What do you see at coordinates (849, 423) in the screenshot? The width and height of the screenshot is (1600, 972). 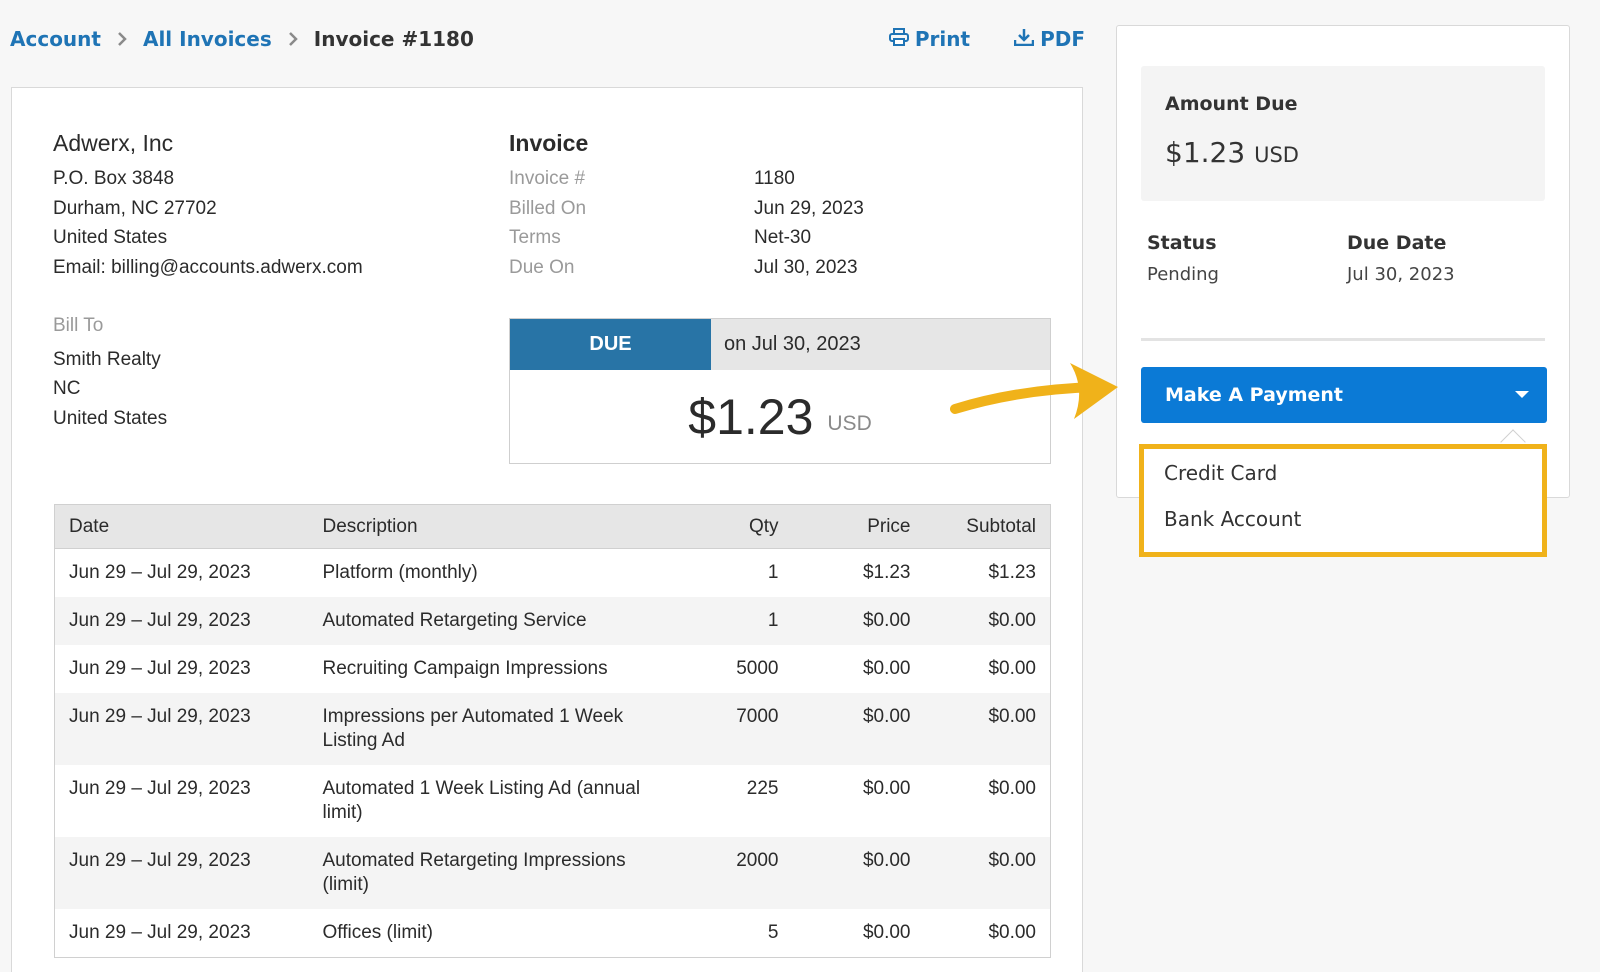 I see `due-amount-currency: USD` at bounding box center [849, 423].